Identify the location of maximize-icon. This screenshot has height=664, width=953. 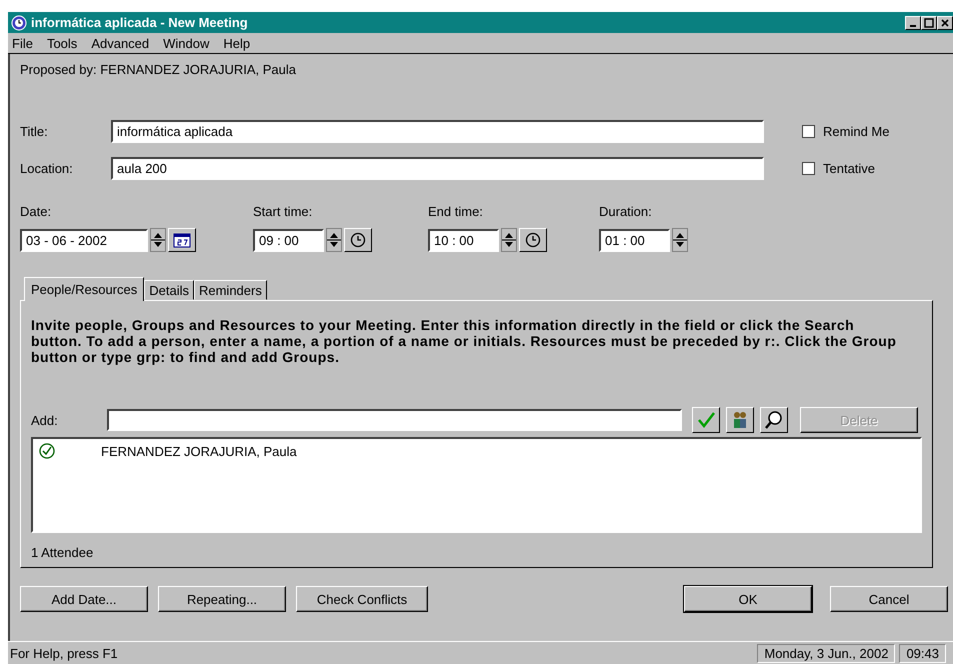
(929, 23).